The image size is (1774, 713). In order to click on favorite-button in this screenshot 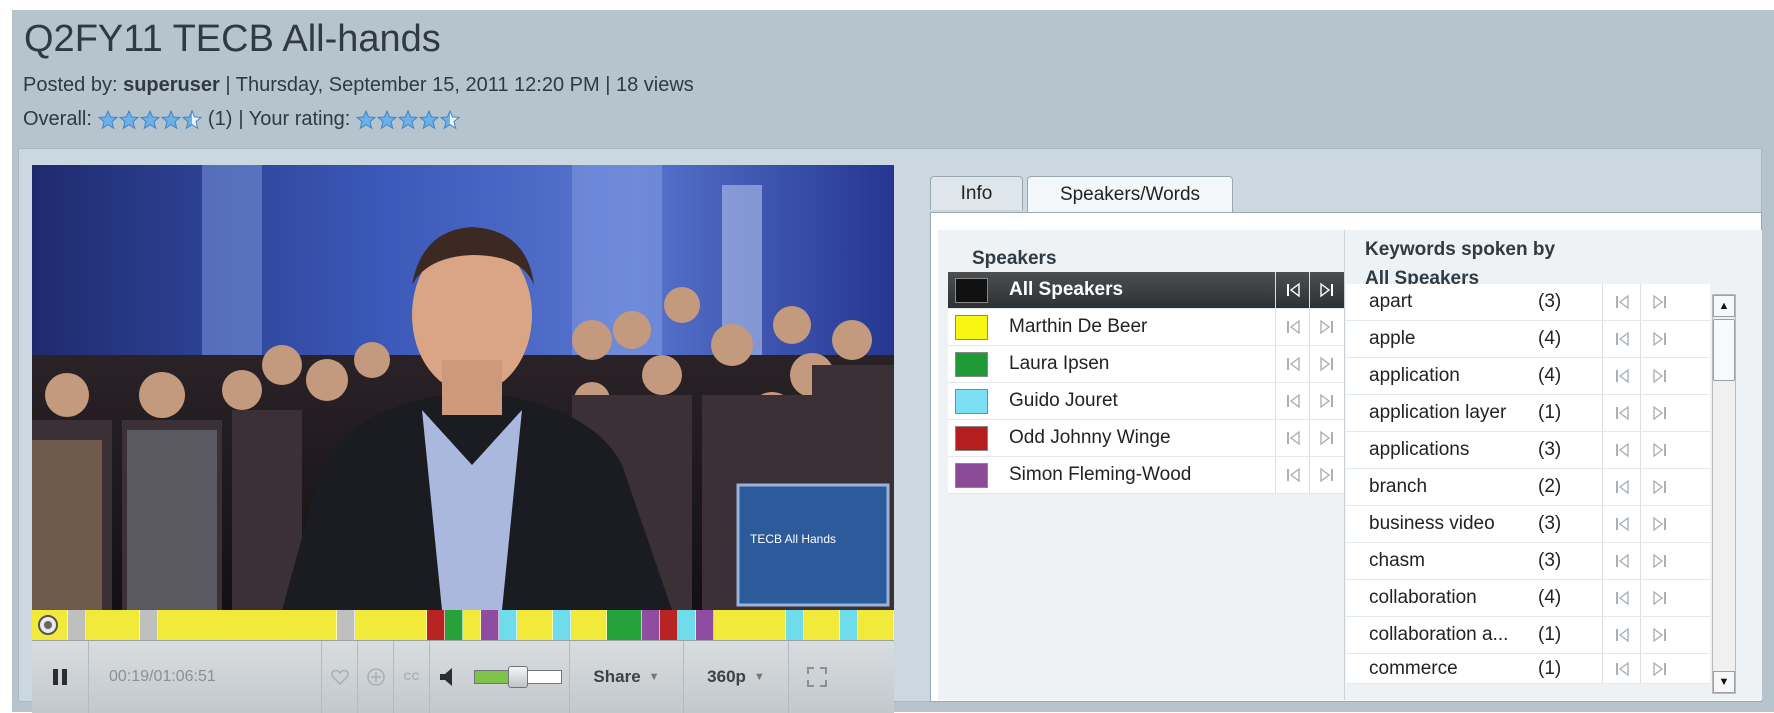, I will do `click(340, 677)`.